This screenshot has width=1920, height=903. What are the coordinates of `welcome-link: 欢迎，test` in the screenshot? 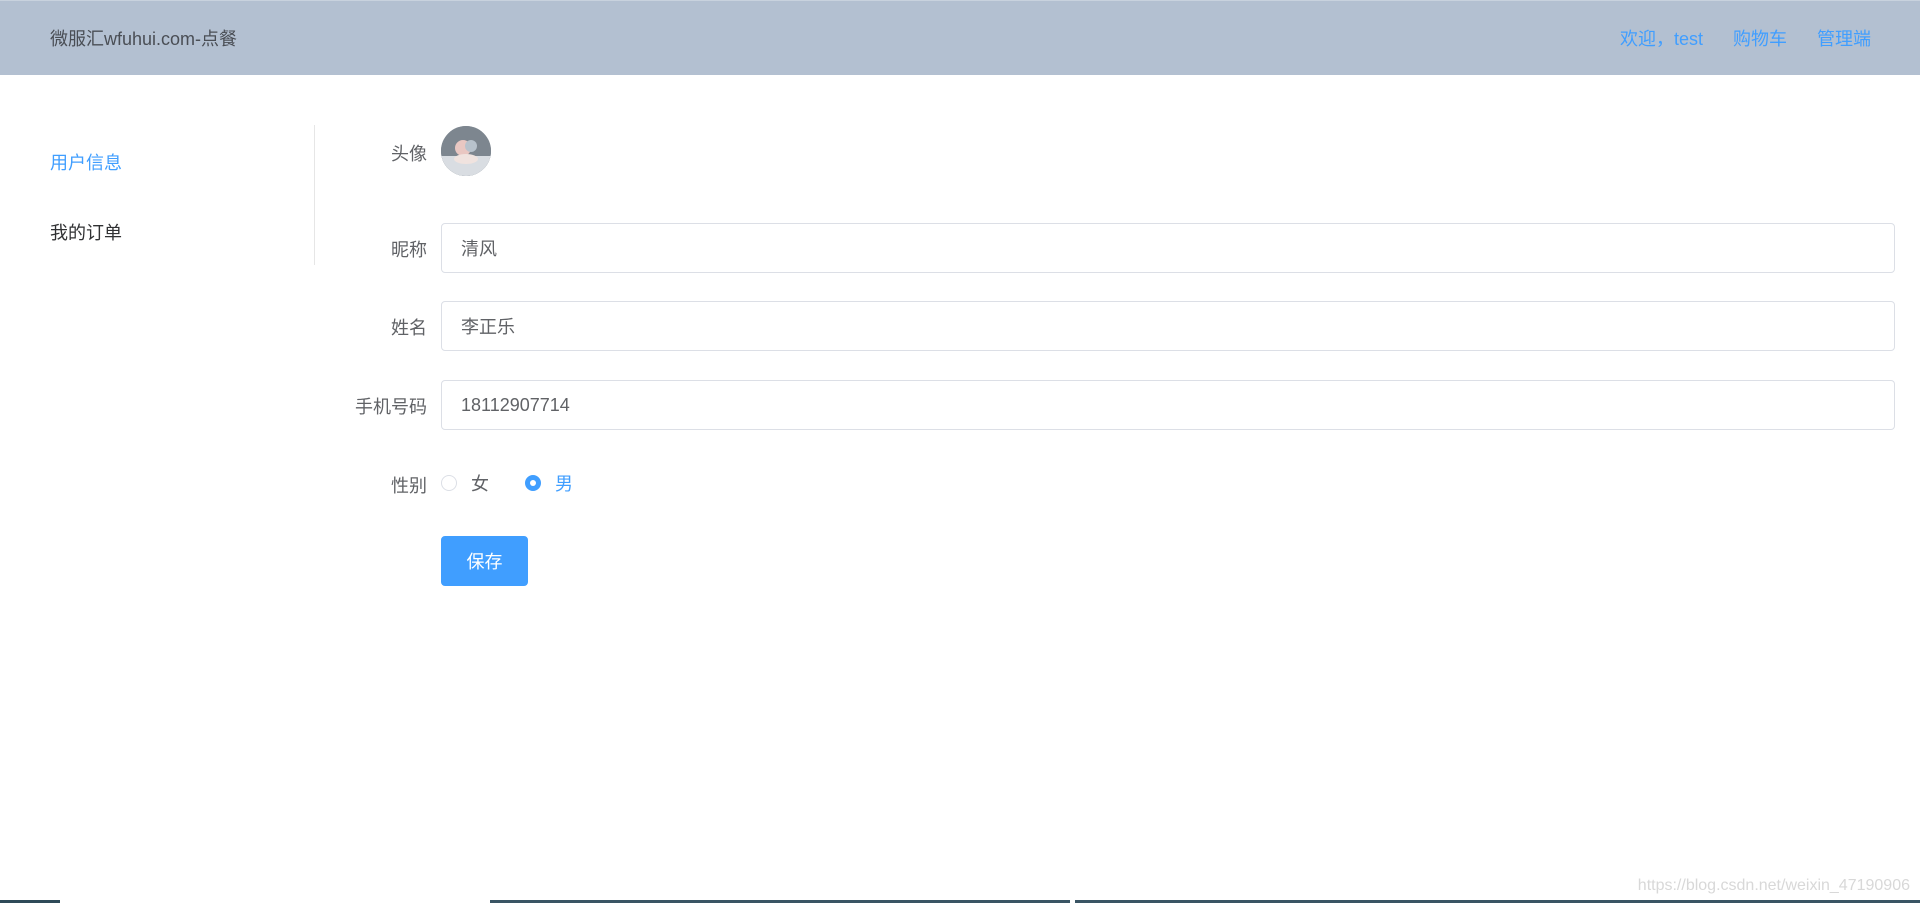 It's located at (1661, 39).